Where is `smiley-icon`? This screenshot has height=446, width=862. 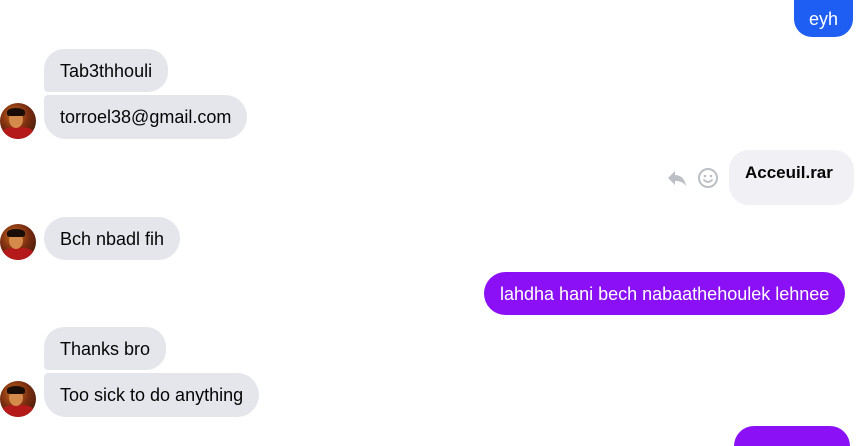
smiley-icon is located at coordinates (708, 178).